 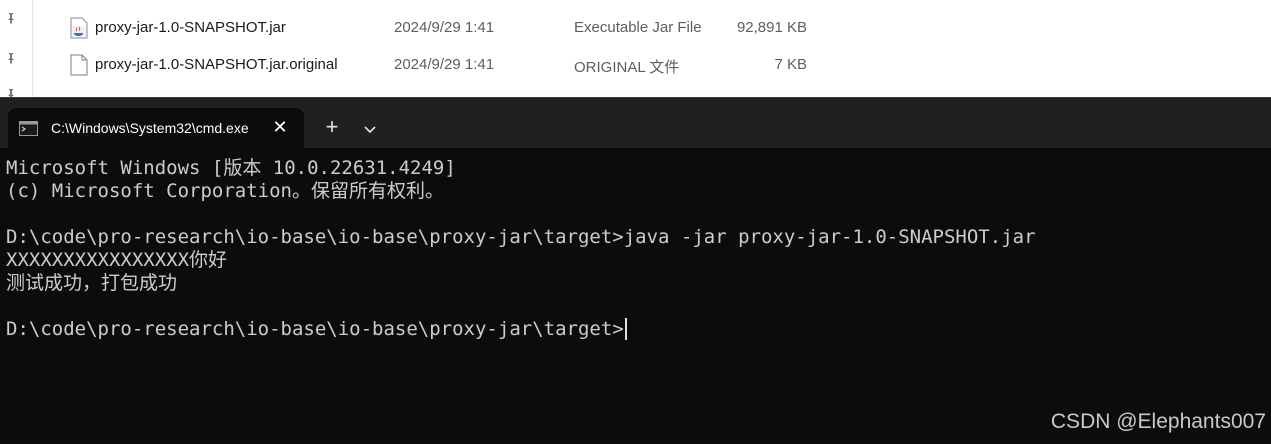 I want to click on file-name: proxy-jar-1.0-SNAPSHOT.jar, so click(x=190, y=27).